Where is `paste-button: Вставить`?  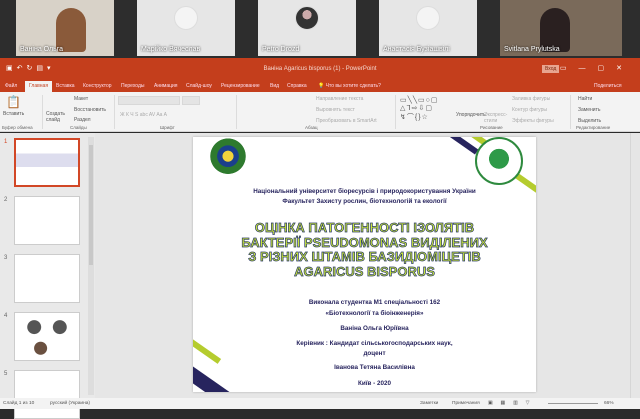
paste-button: Вставить is located at coordinates (13, 114).